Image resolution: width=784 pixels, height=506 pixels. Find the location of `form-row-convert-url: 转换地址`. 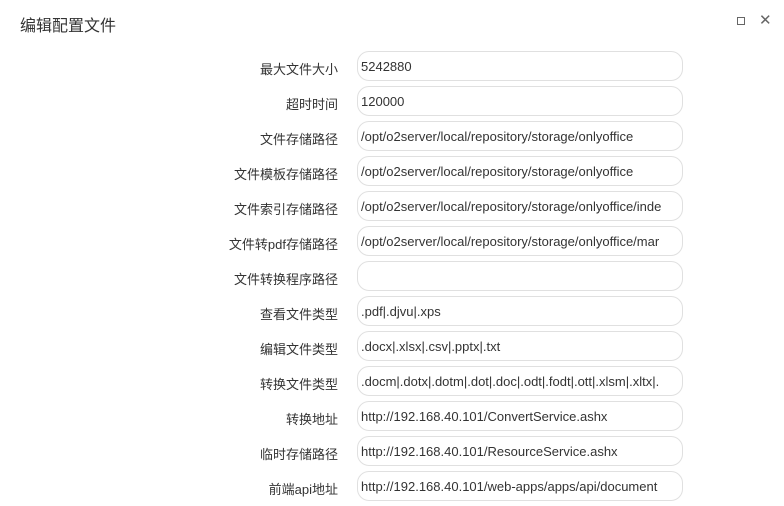

form-row-convert-url: 转换地址 is located at coordinates (392, 418).